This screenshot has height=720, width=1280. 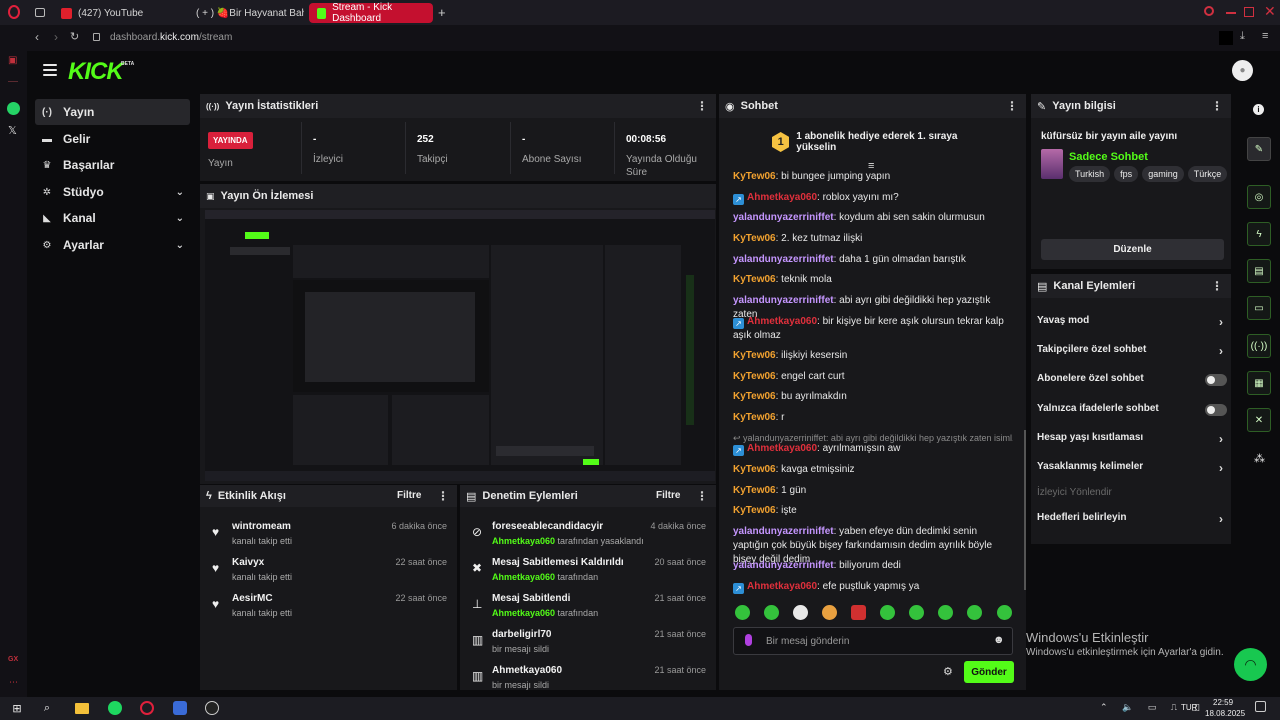 What do you see at coordinates (1132, 521) in the screenshot?
I see `goals-item: Hedefleri belirleyin ›` at bounding box center [1132, 521].